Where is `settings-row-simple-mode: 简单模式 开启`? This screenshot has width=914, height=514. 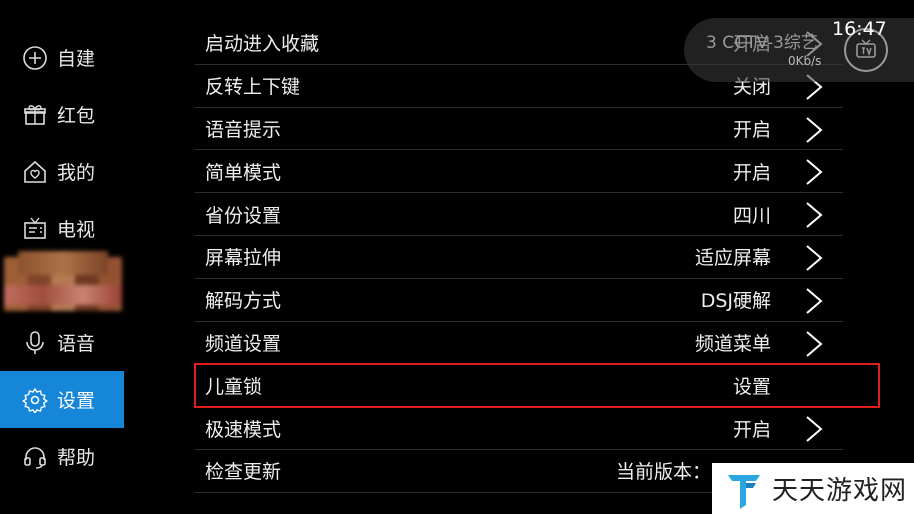
settings-row-simple-mode: 简单模式 开启 is located at coordinates (519, 172).